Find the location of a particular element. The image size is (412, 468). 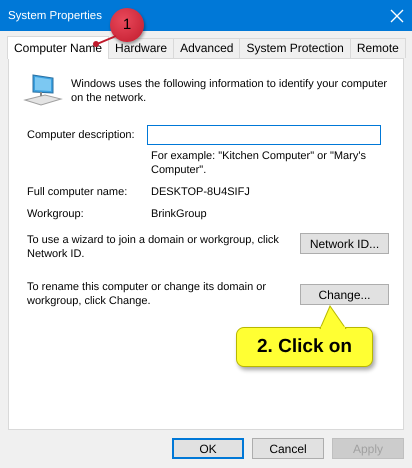

intro-text: Windows uses the following information to identify your computer on the network. is located at coordinates (229, 91).